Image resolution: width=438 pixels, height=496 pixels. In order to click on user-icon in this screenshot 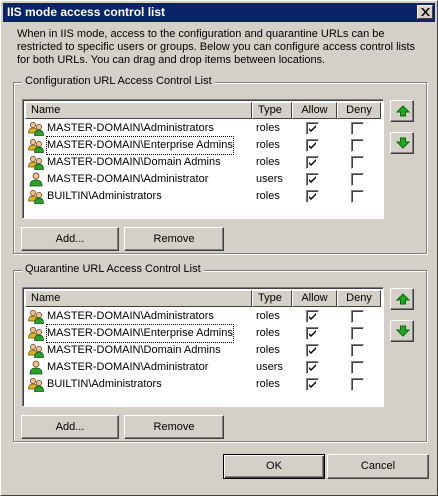, I will do `click(36, 179)`.